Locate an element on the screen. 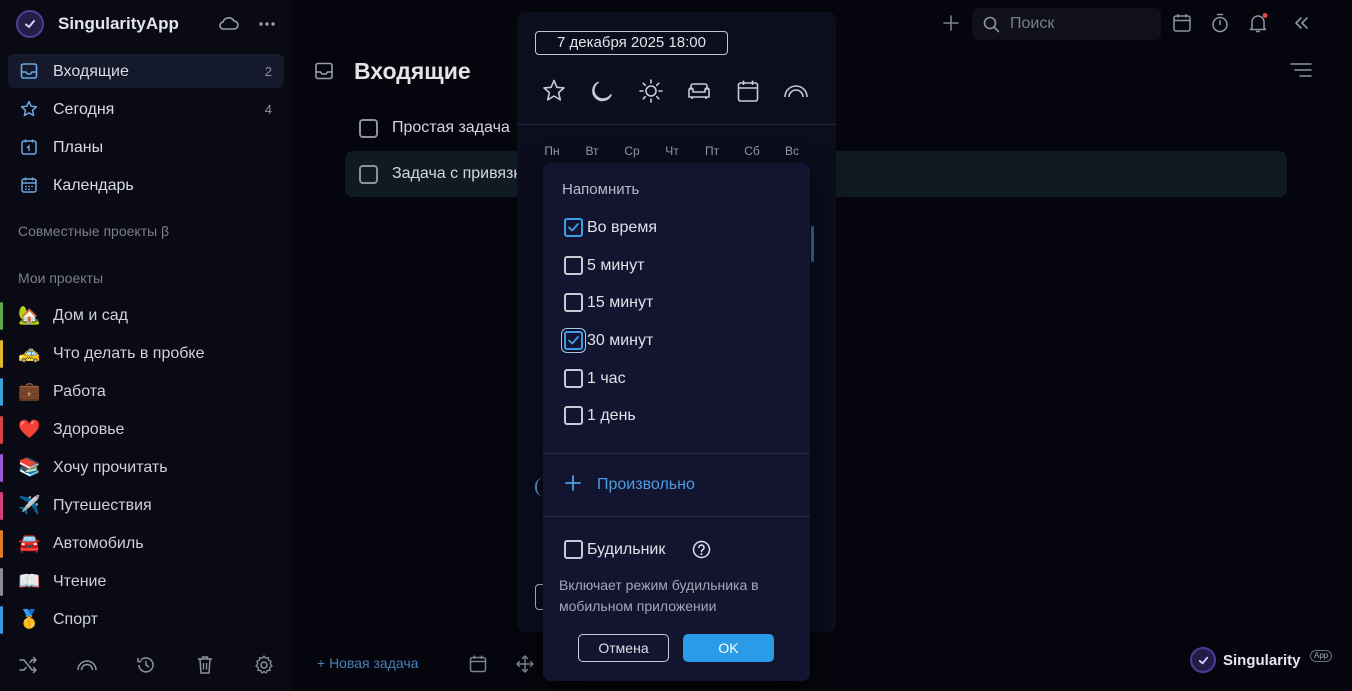  app-logo is located at coordinates (30, 24).